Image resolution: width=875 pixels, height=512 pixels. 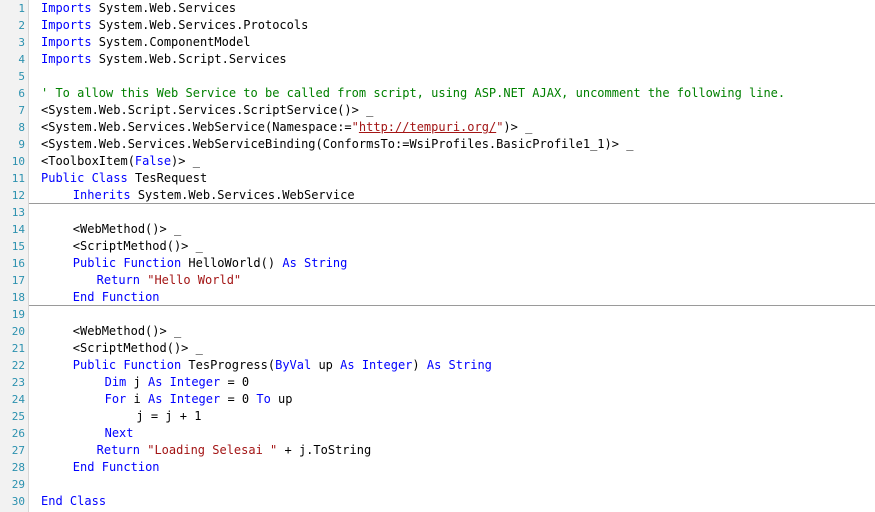 I want to click on code-text: Imports System.Web.Services.Protocols, so click(x=174, y=25).